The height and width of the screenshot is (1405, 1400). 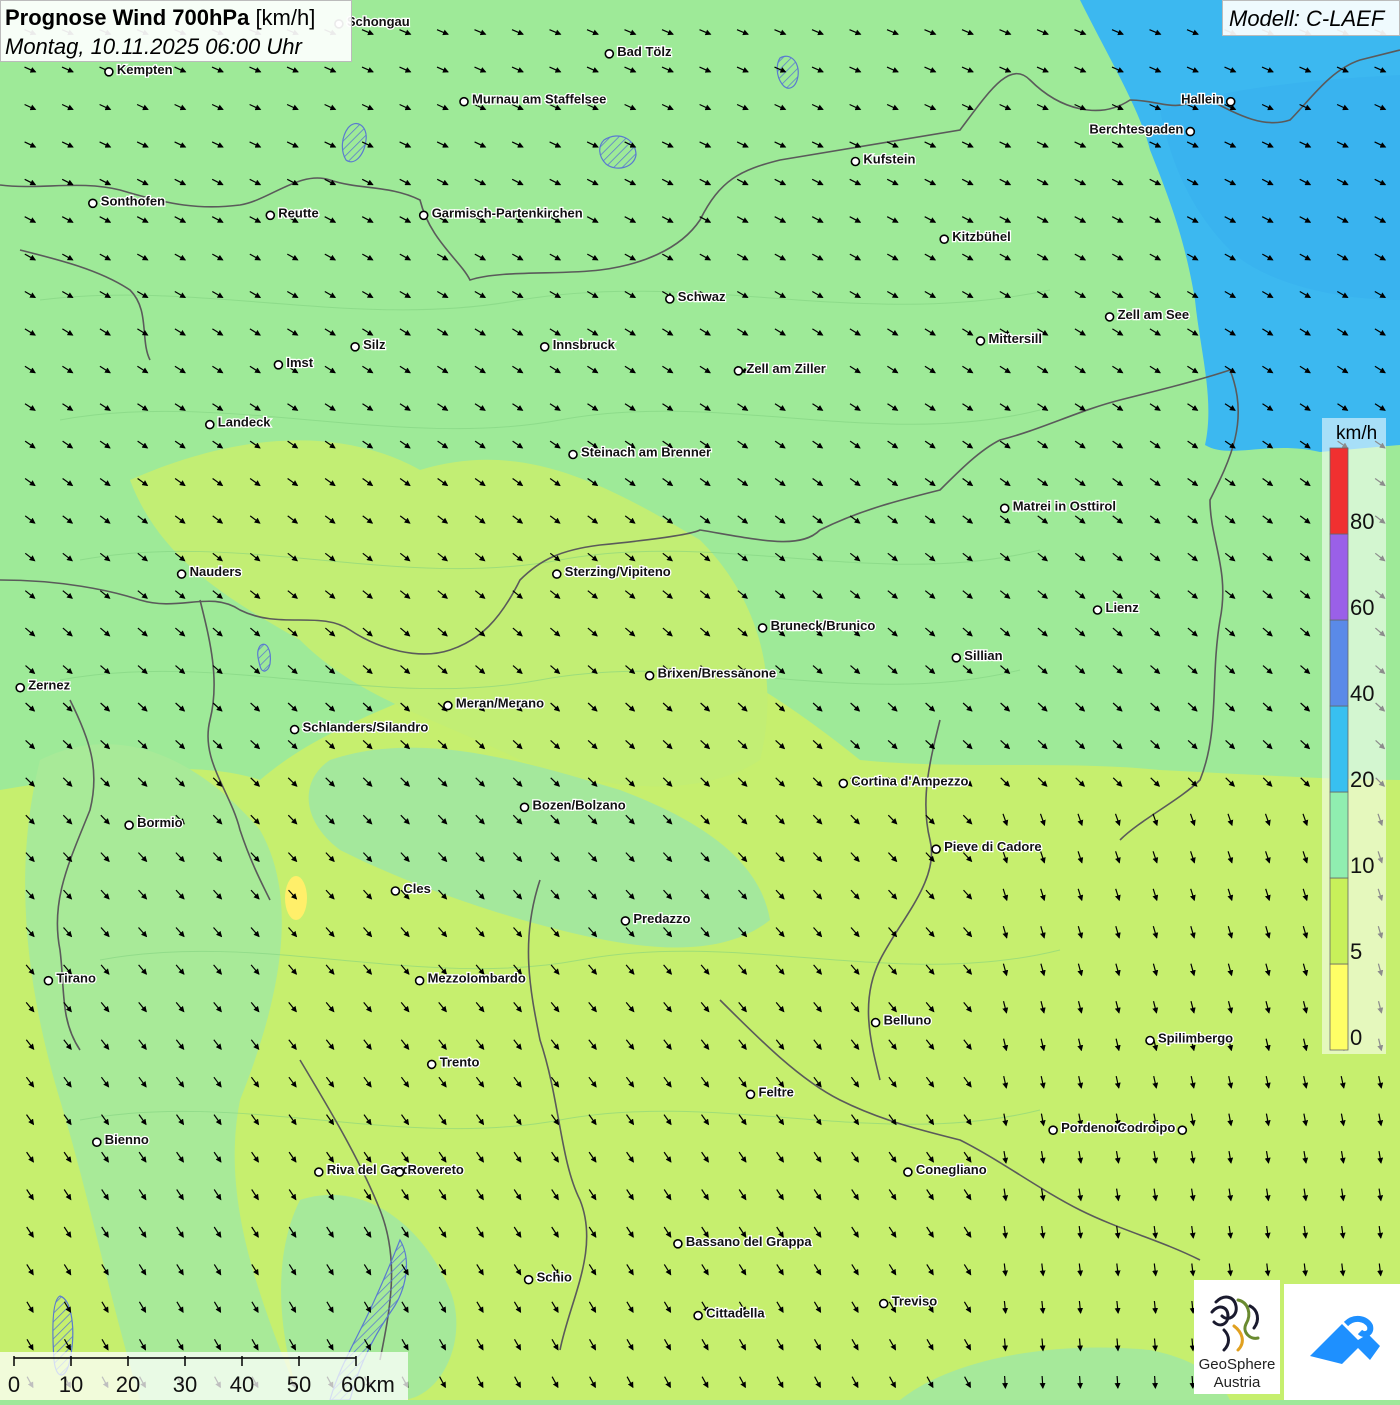 I want to click on scale-bar-label: 0, so click(x=14, y=1384).